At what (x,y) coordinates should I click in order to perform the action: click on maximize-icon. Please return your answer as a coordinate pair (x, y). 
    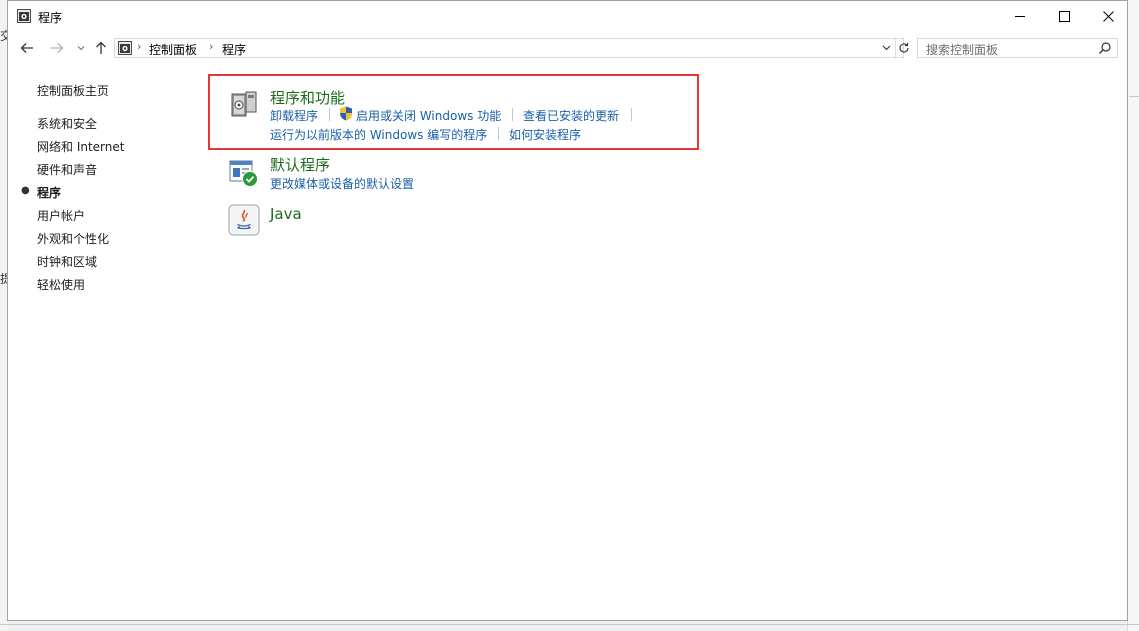
    Looking at the image, I should click on (1064, 16).